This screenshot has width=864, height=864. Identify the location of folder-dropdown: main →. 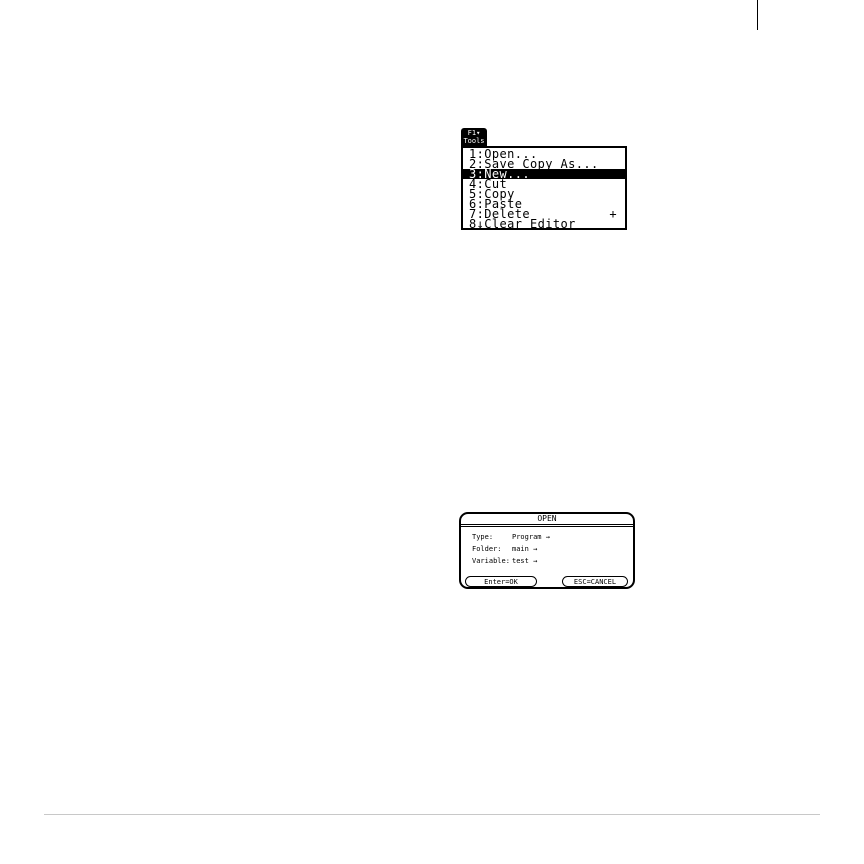
(524, 549).